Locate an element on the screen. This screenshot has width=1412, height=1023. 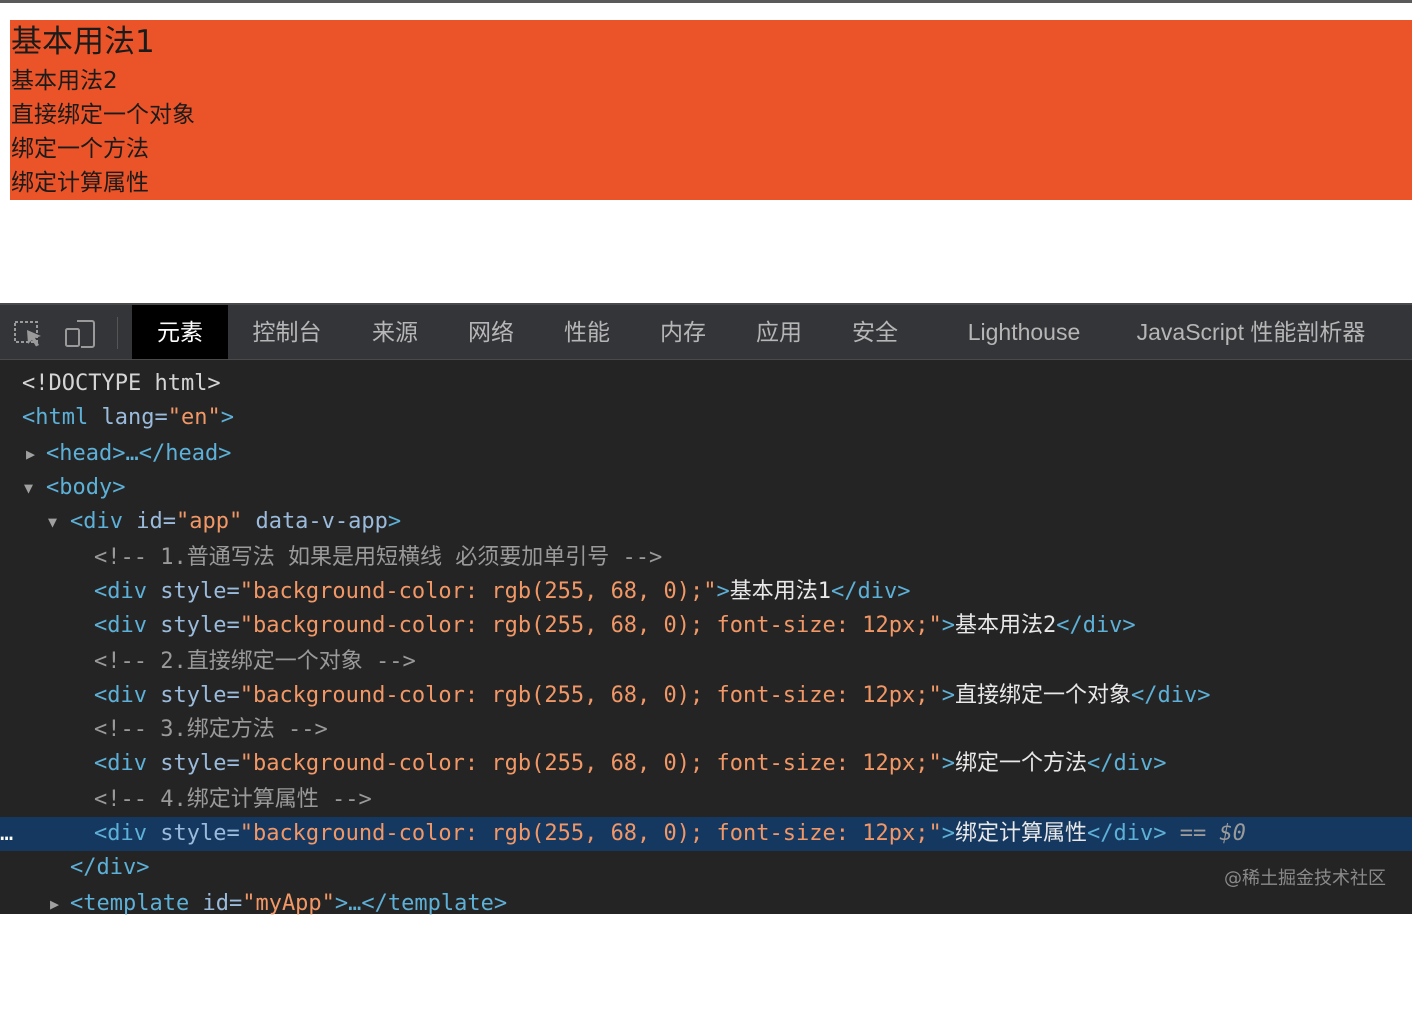
comment-2: <!-- 2.直接绑定一个对象 --> is located at coordinates (255, 661).